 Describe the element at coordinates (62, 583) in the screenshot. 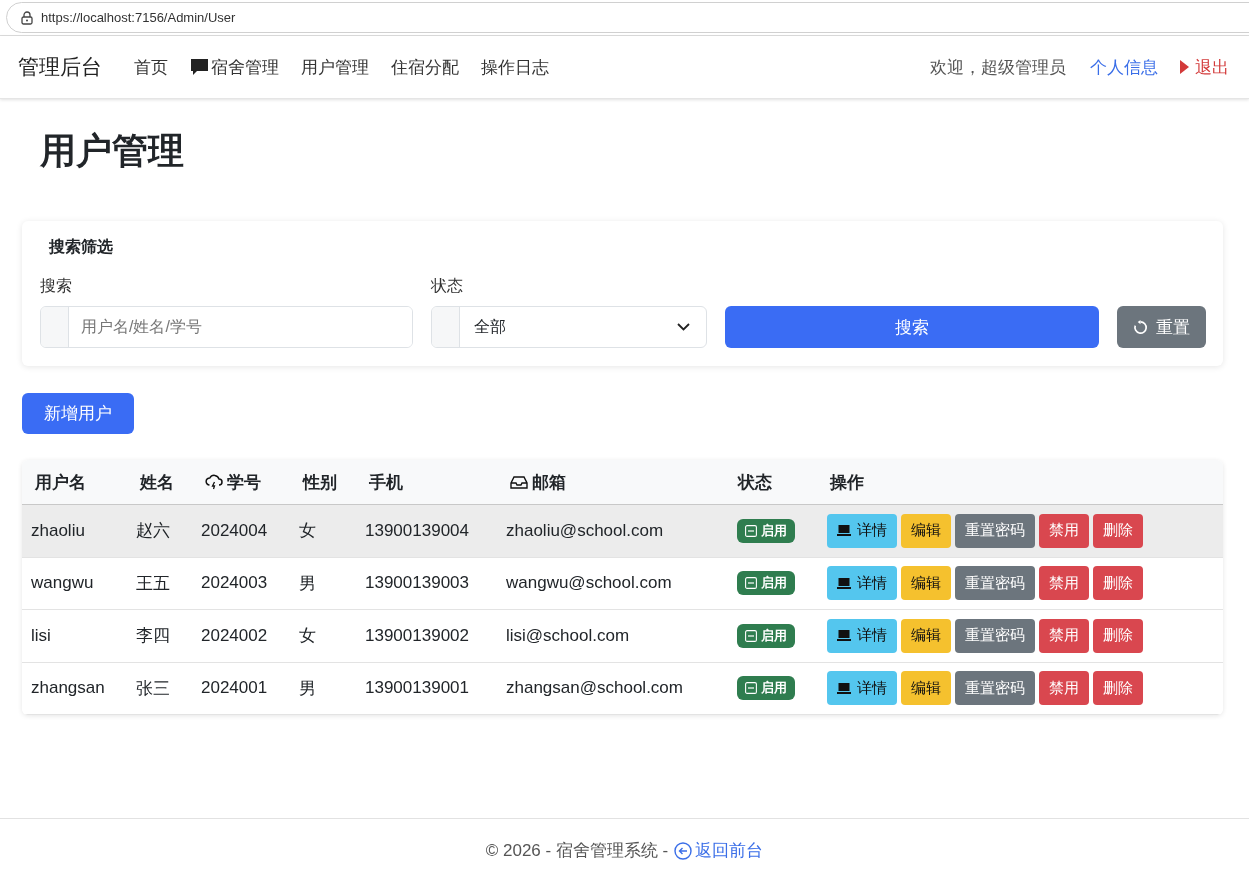

I see `table-cell-text: wangwu` at that location.